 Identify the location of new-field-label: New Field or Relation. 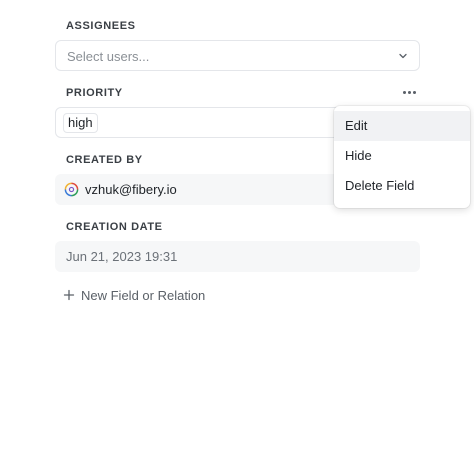
(143, 295).